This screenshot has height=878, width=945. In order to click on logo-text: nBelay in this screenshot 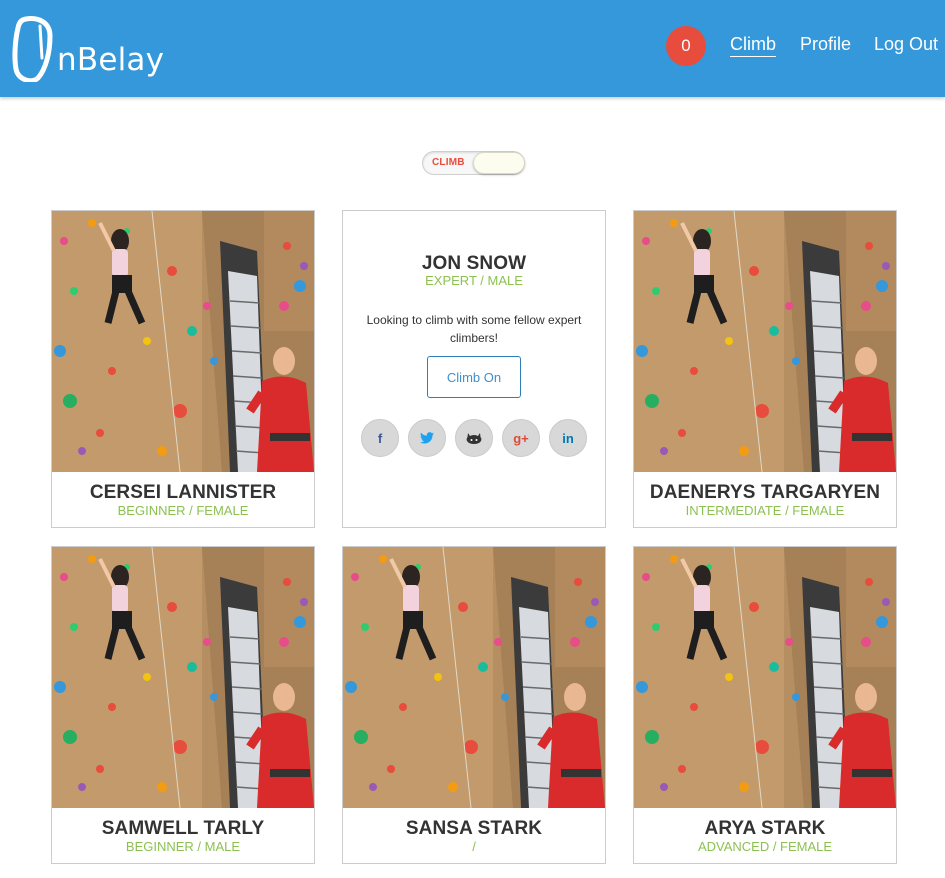, I will do `click(111, 60)`.